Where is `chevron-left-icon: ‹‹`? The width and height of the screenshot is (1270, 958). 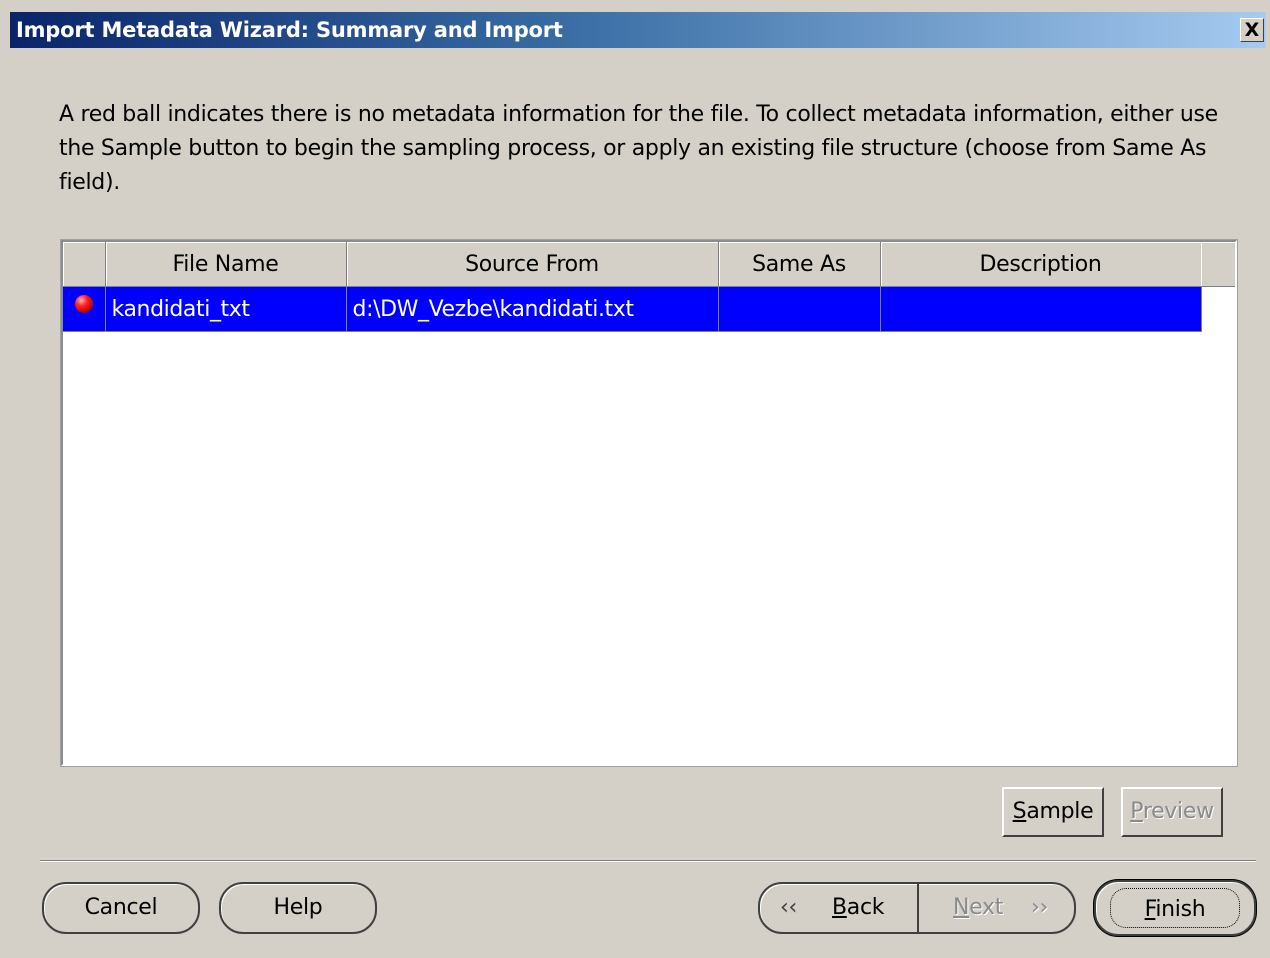
chevron-left-icon: ‹‹ is located at coordinates (788, 907).